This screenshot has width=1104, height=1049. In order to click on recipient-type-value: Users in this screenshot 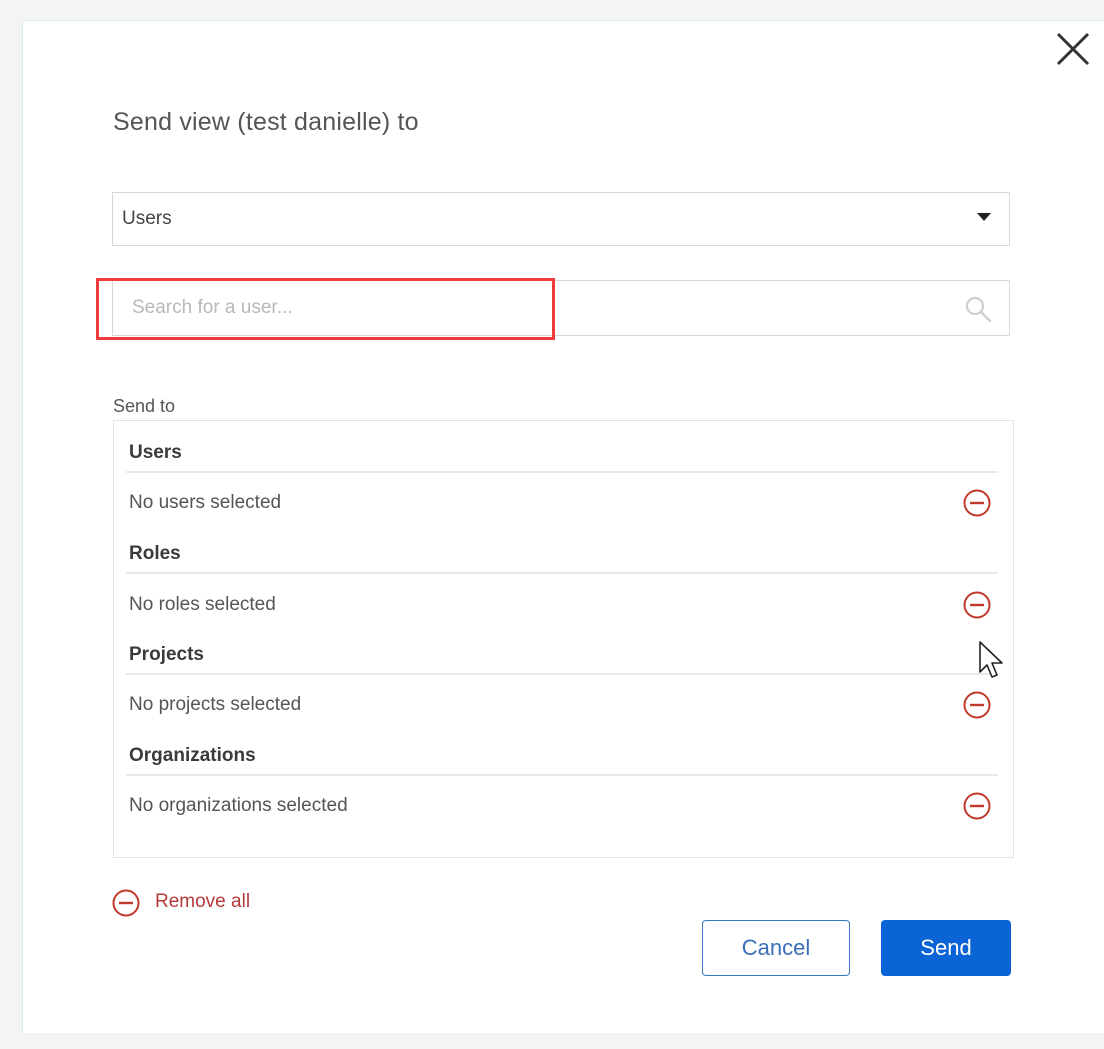, I will do `click(147, 218)`.